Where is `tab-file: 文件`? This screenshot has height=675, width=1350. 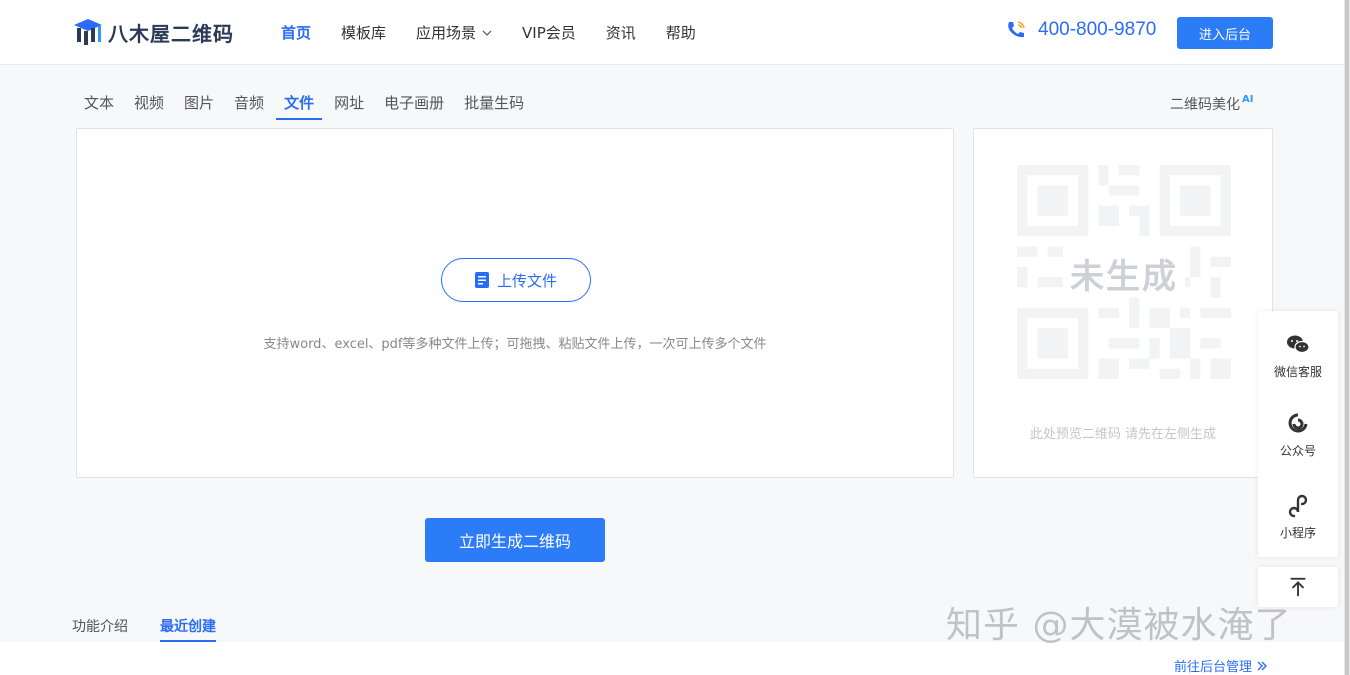 tab-file: 文件 is located at coordinates (299, 103).